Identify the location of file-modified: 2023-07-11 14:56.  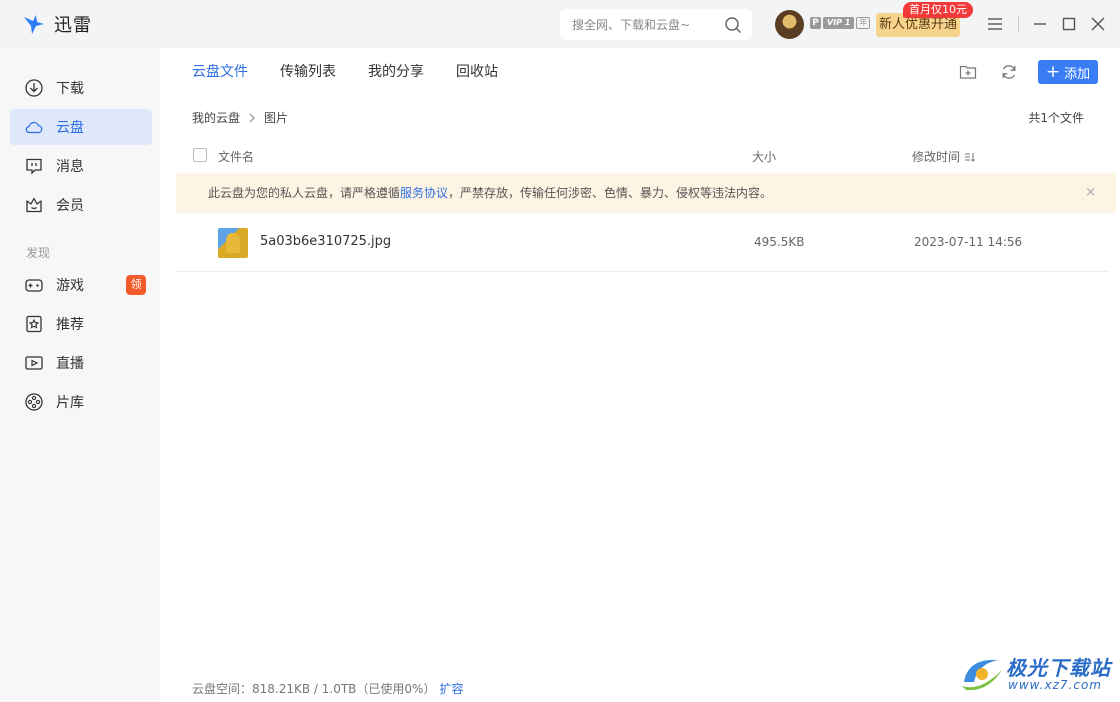
(968, 242).